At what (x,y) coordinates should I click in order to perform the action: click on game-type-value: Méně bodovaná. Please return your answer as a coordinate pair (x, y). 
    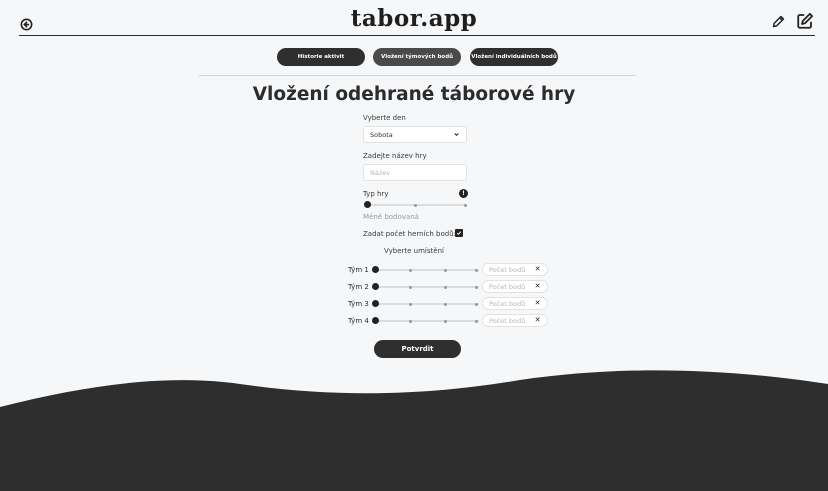
    Looking at the image, I should click on (391, 217).